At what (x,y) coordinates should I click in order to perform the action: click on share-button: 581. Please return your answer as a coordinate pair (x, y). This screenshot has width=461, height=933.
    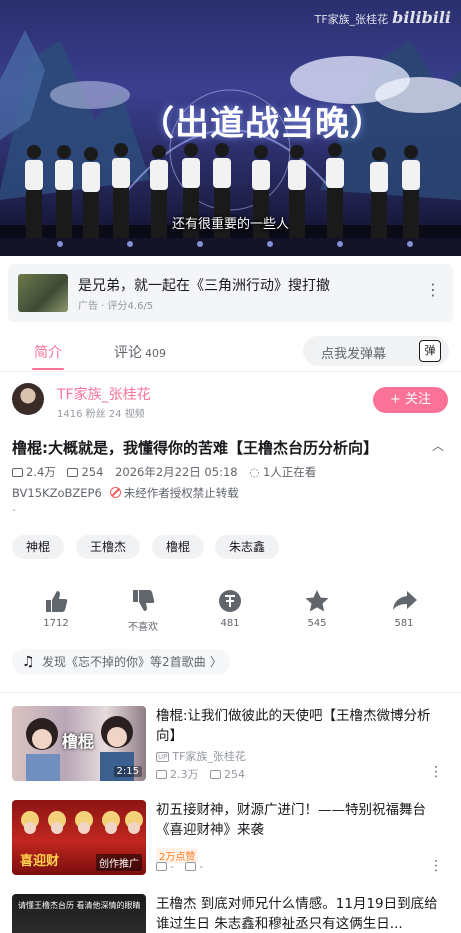
    Looking at the image, I should click on (404, 608).